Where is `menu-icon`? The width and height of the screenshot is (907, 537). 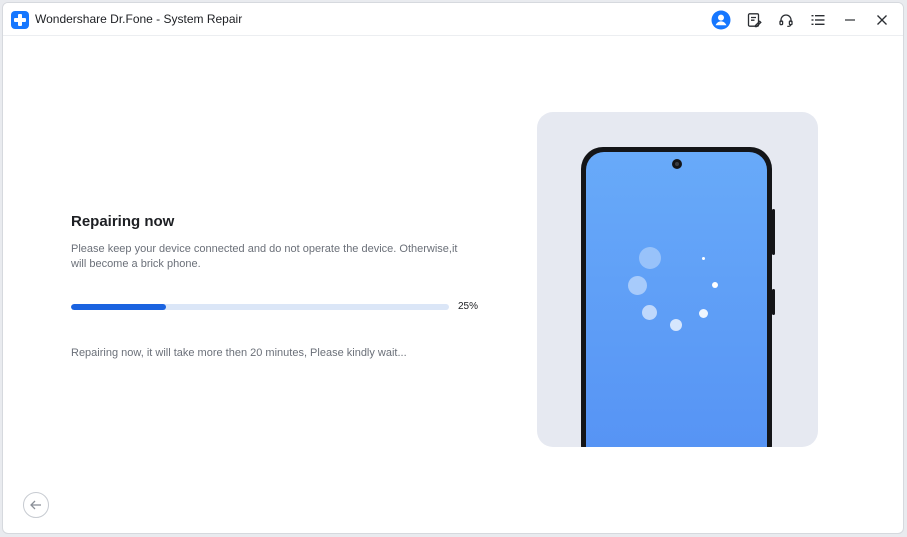 menu-icon is located at coordinates (818, 20).